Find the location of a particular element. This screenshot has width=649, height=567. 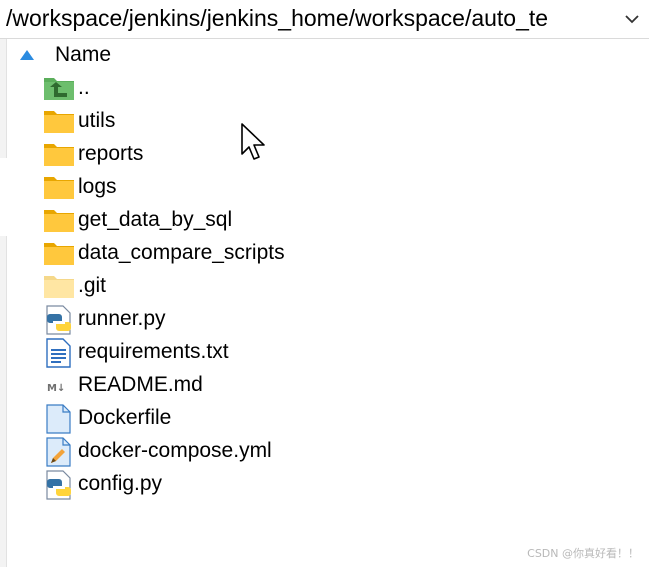

list-item: Dockerfile is located at coordinates (252, 418).